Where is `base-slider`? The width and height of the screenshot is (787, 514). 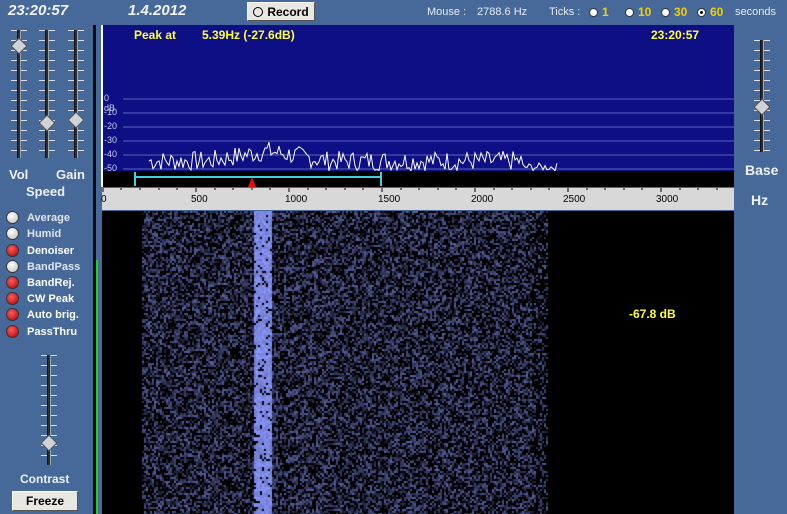 base-slider is located at coordinates (762, 96).